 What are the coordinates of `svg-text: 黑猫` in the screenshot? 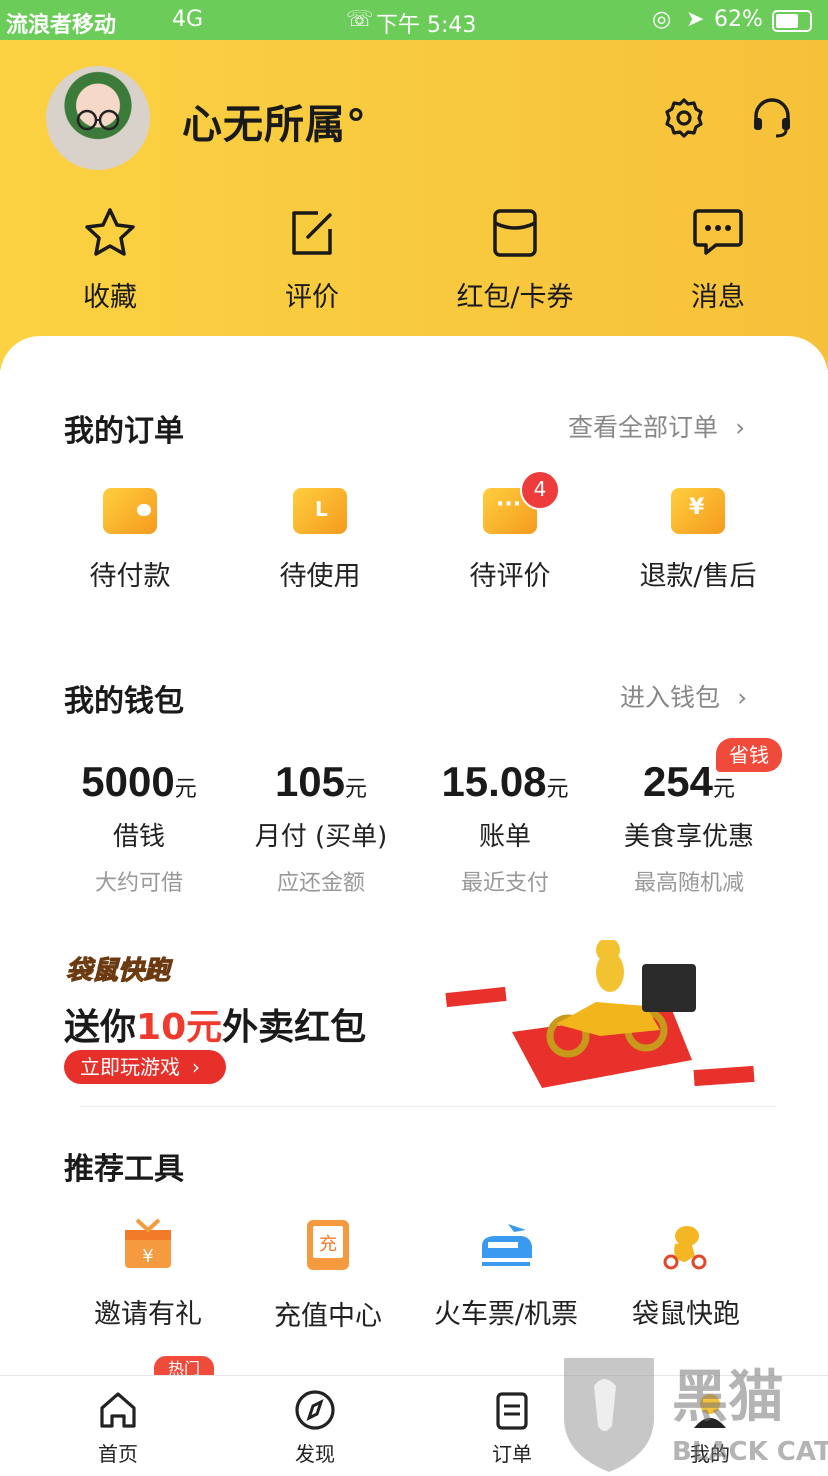 It's located at (728, 1397).